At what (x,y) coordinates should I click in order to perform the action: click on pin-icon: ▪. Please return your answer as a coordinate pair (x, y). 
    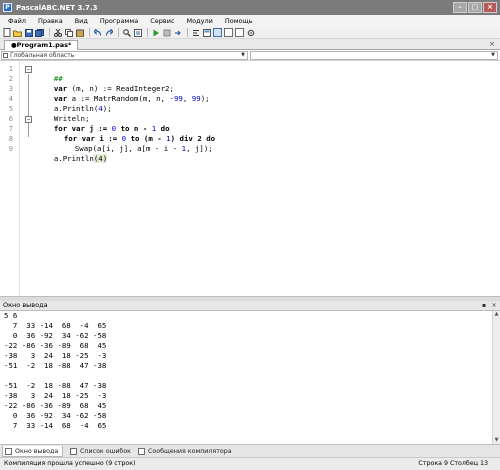
    Looking at the image, I should click on (484, 306).